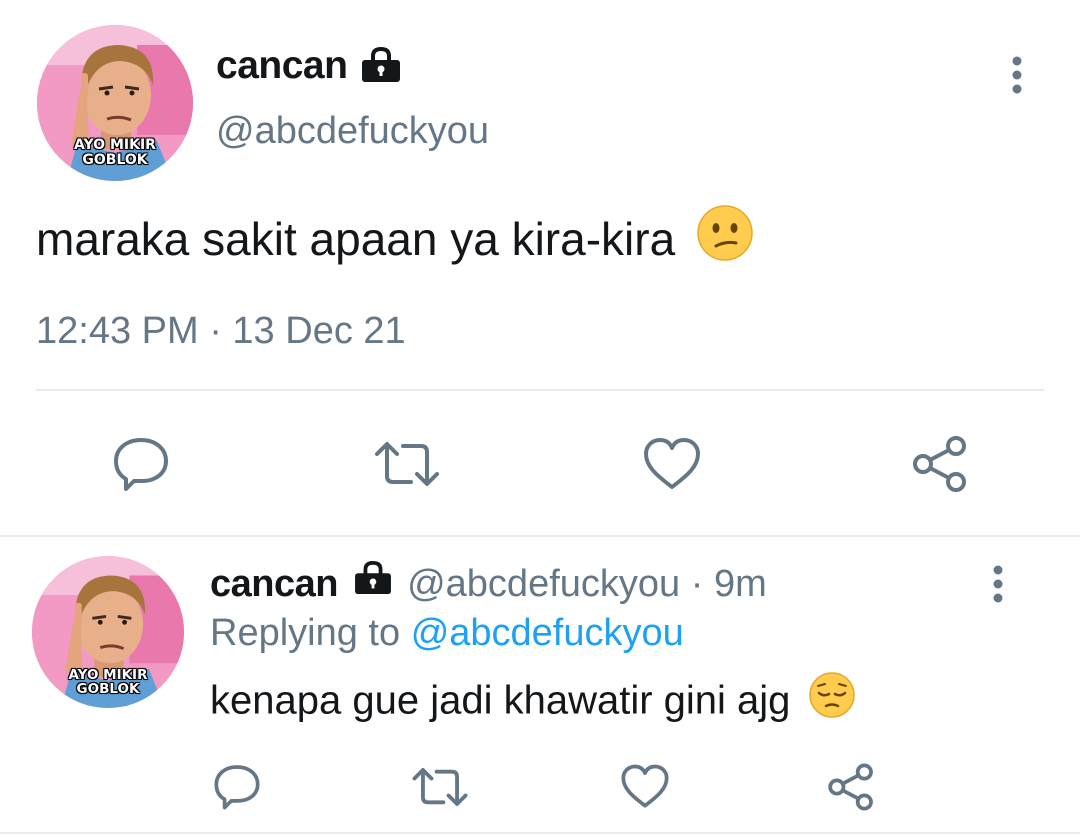 This screenshot has width=1080, height=837. I want to click on display-name-text: cancan, so click(282, 65).